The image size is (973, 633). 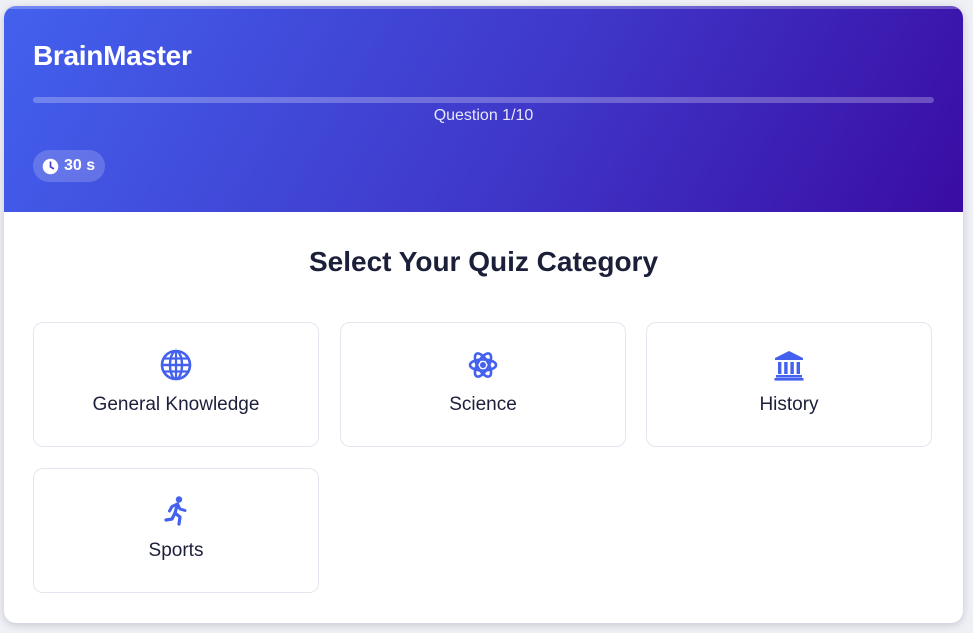 I want to click on clock-icon, so click(x=50, y=166).